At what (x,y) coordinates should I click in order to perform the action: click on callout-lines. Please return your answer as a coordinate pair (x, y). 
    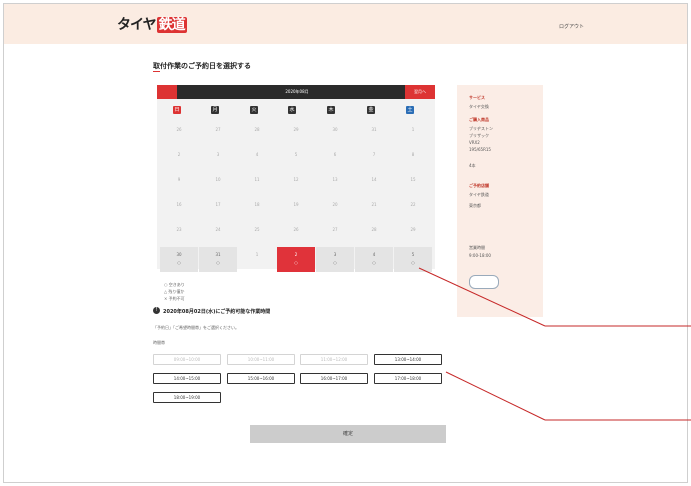
    Looking at the image, I should click on (554, 344).